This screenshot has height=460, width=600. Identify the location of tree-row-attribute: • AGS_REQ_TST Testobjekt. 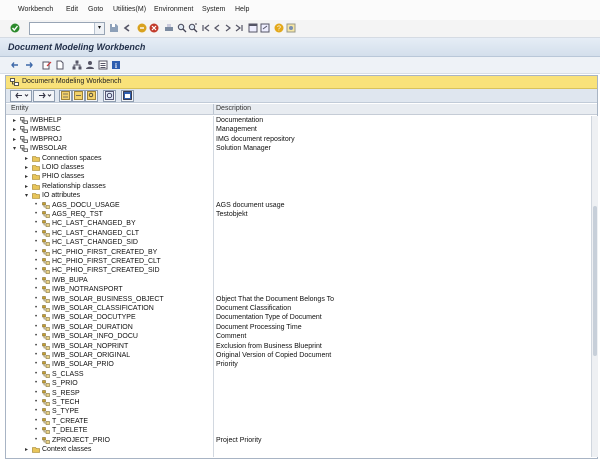
(298, 214).